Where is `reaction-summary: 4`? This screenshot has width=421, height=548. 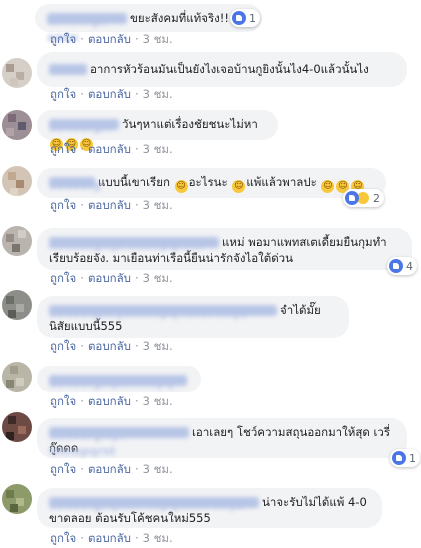
reaction-summary: 4 is located at coordinates (402, 266).